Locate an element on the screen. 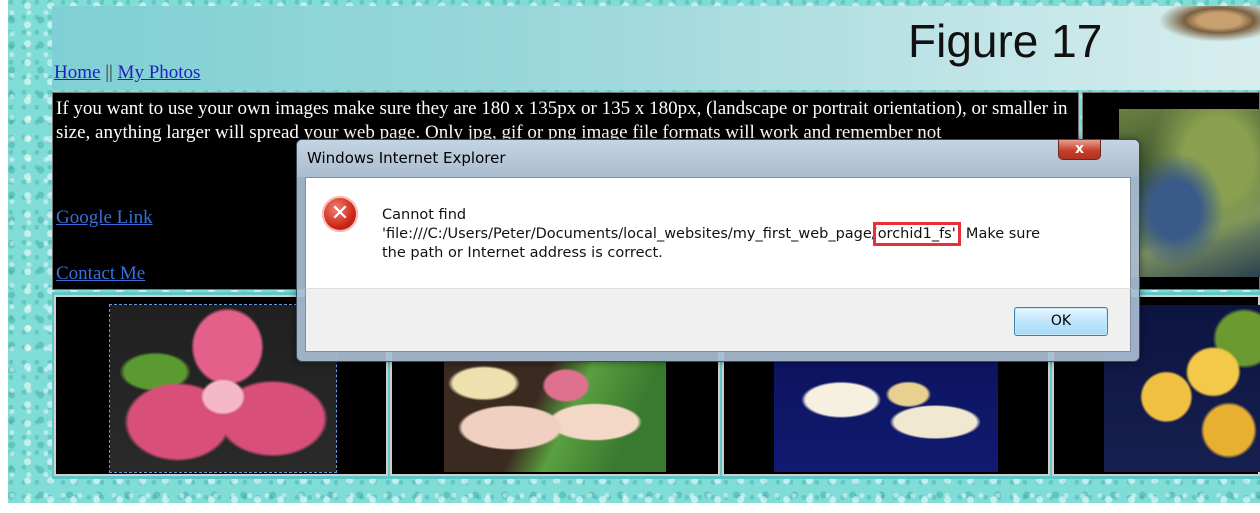 Image resolution: width=1260 pixels, height=513 pixels. close-button: x is located at coordinates (1079, 150).